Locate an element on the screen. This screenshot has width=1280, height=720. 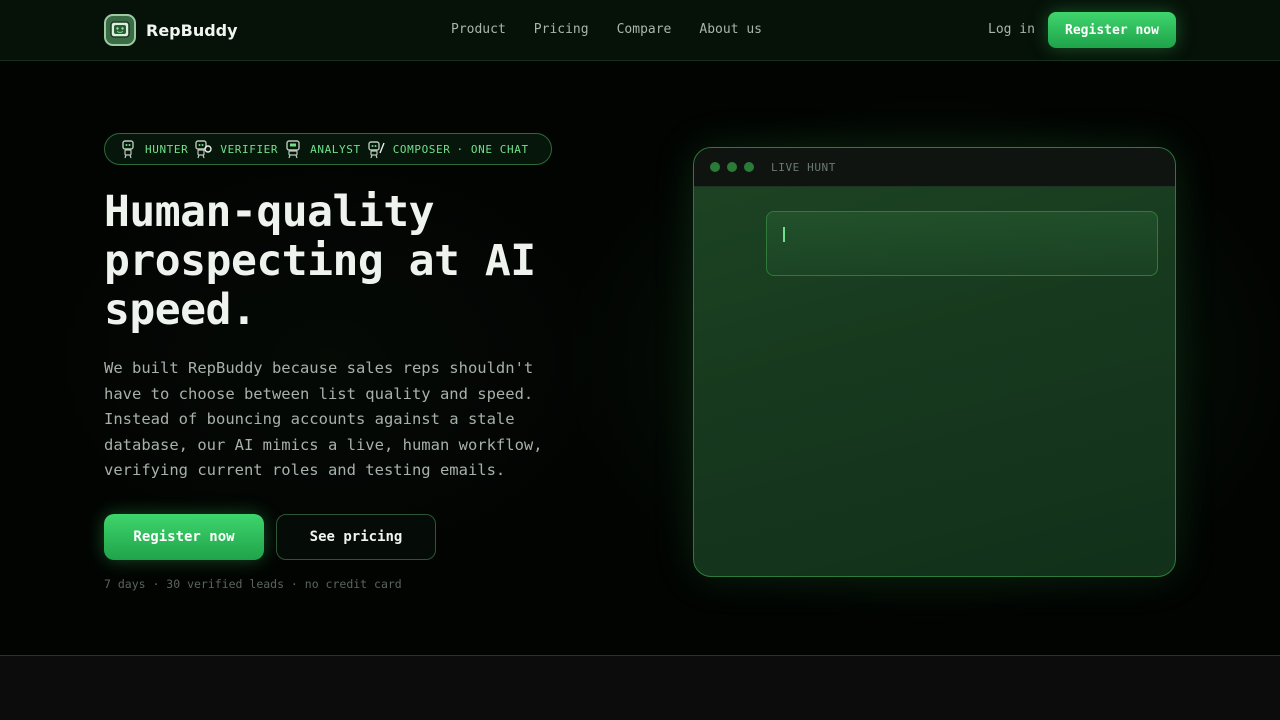
agent-label-composer: COMPOSER is located at coordinates (421, 149).